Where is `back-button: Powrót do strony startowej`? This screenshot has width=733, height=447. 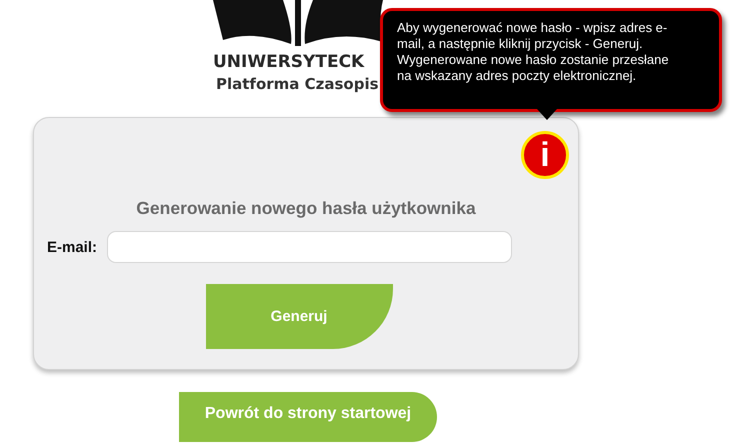
back-button: Powrót do strony startowej is located at coordinates (308, 417).